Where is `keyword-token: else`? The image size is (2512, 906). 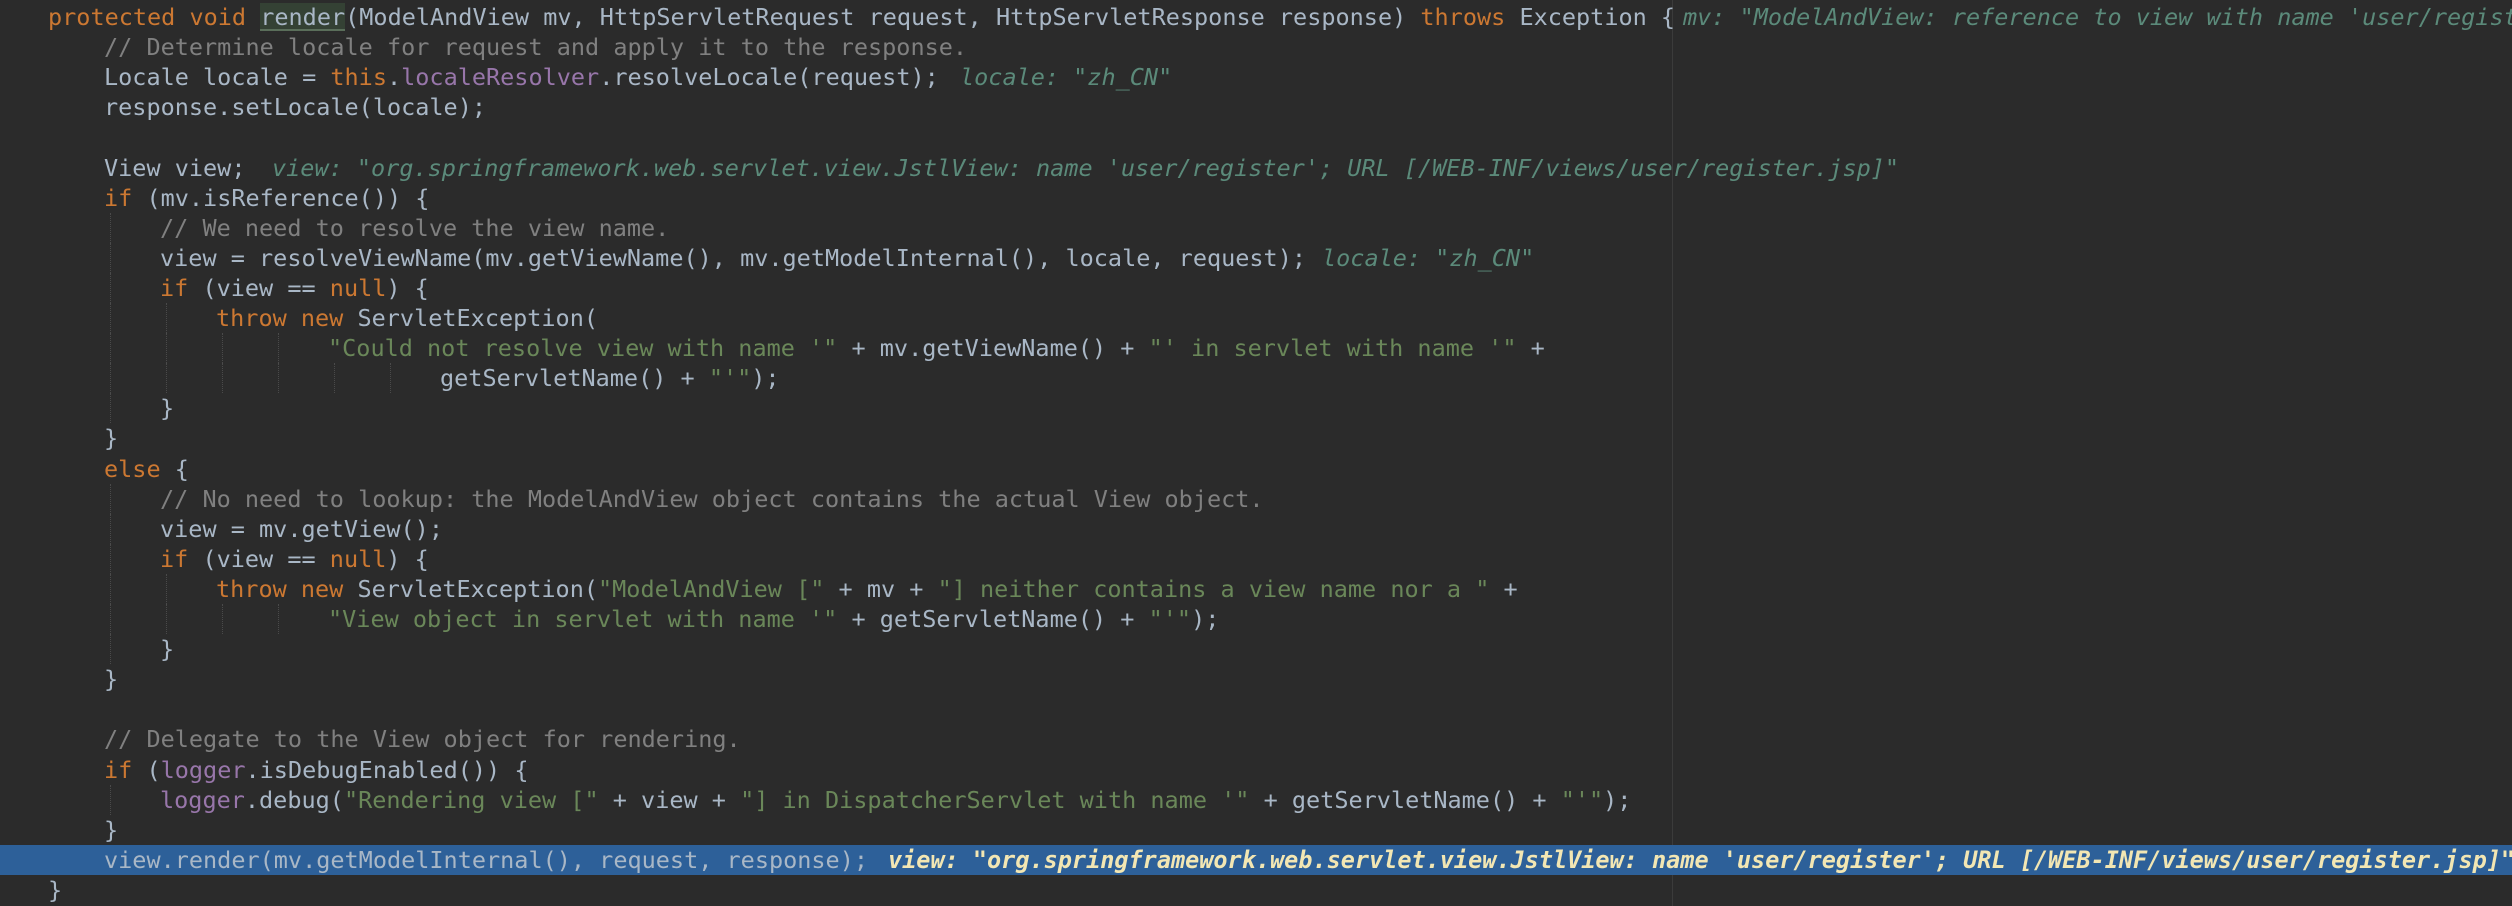
keyword-token: else is located at coordinates (139, 468).